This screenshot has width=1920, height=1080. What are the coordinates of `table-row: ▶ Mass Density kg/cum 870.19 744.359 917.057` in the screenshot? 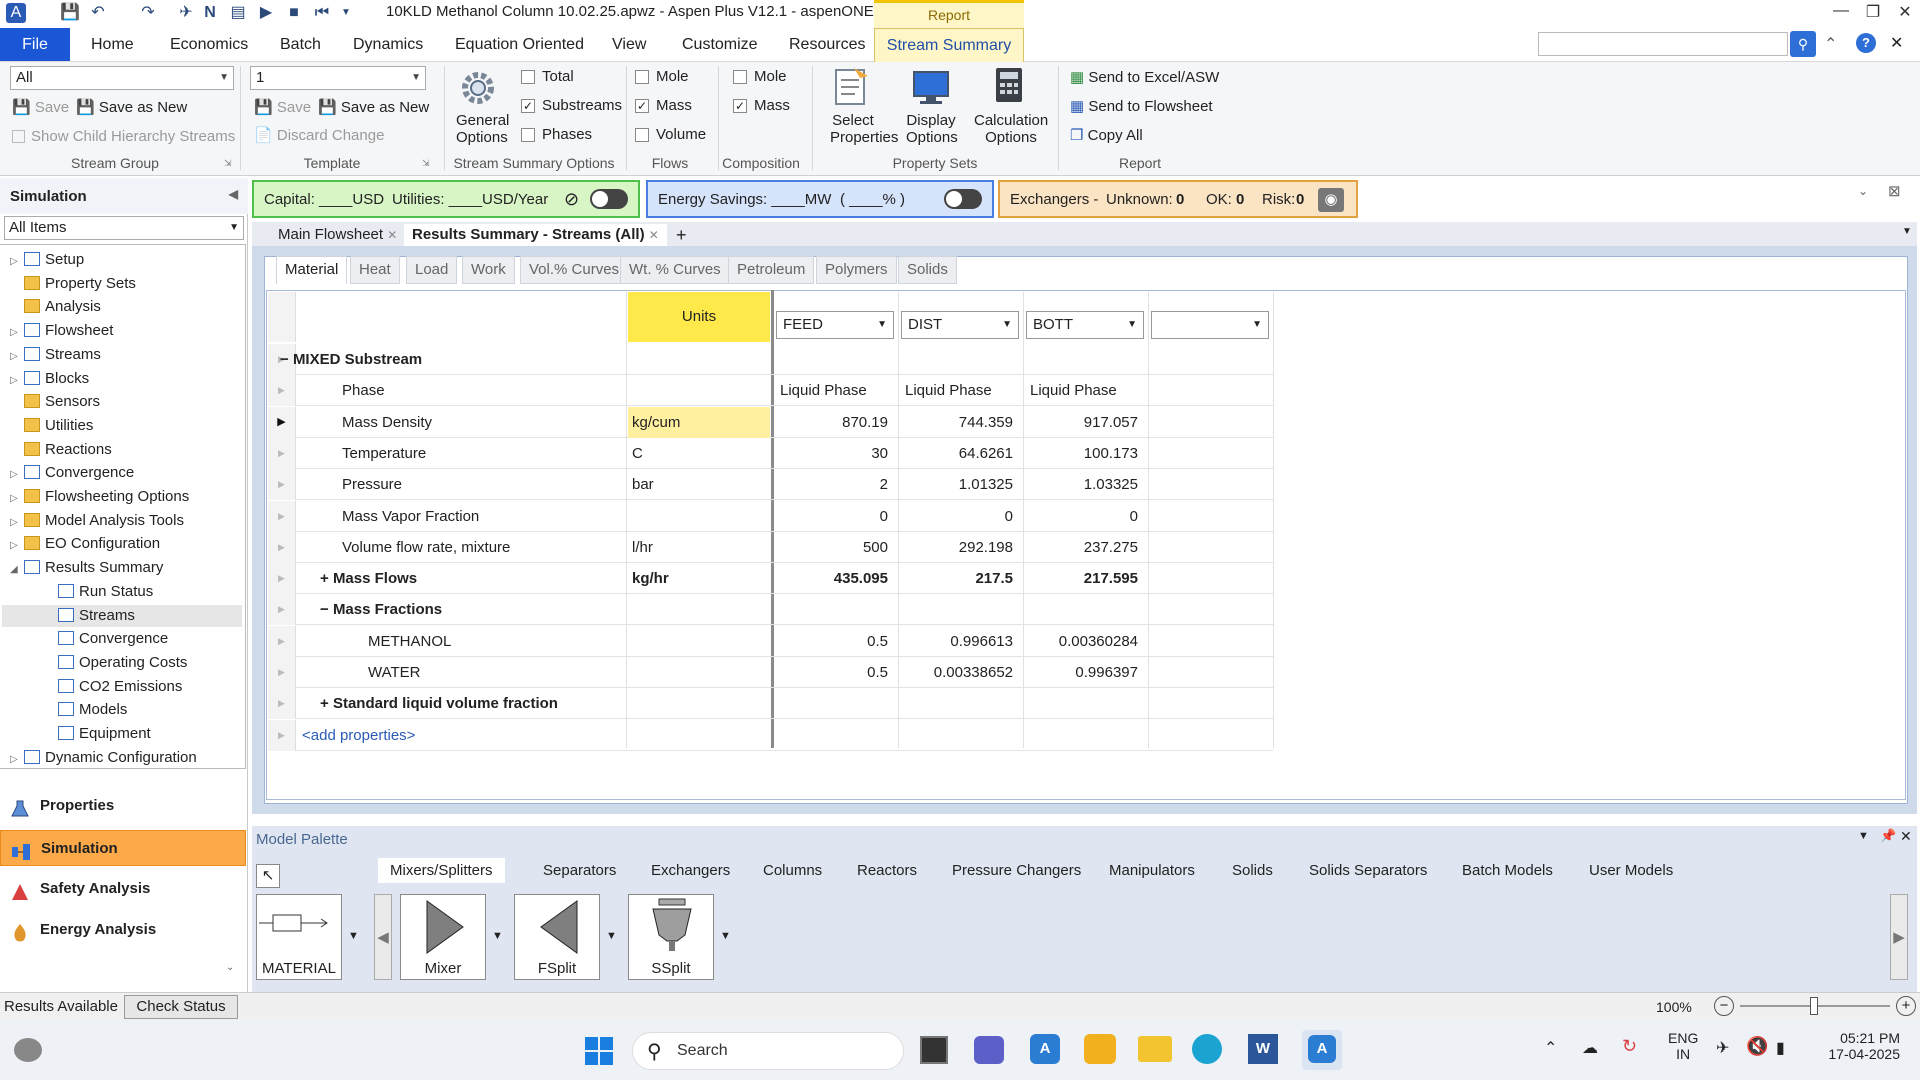 It's located at (770, 422).